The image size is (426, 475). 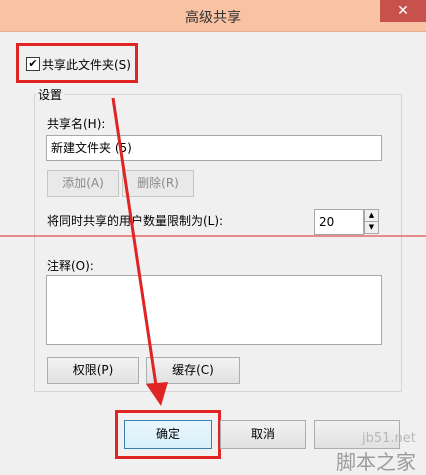 I want to click on close-button: ✕, so click(x=403, y=11).